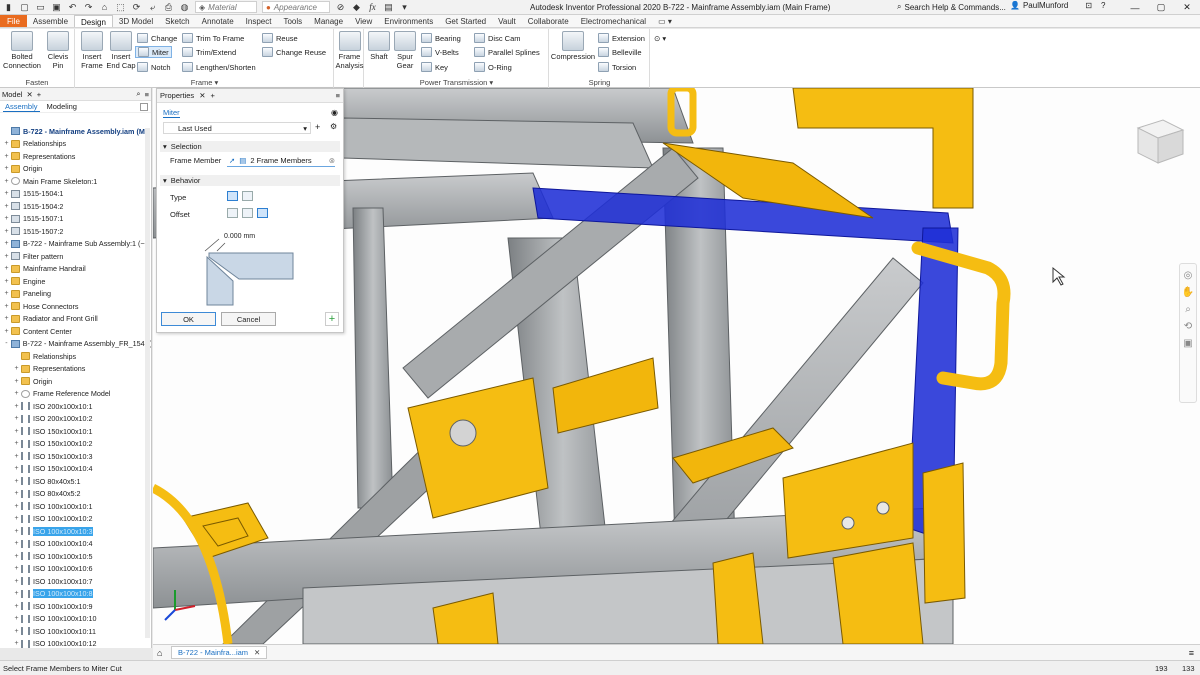  What do you see at coordinates (247, 196) in the screenshot?
I see `bisect-miter-icon` at bounding box center [247, 196].